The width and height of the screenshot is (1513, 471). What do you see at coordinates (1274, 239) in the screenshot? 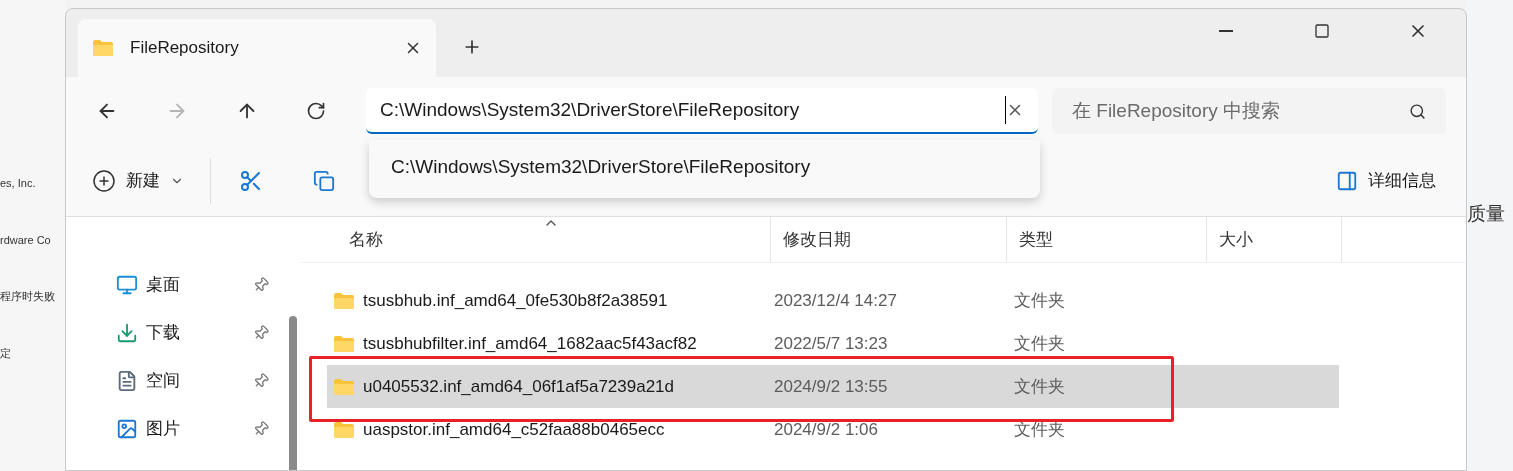
I see `column-header: 大小` at bounding box center [1274, 239].